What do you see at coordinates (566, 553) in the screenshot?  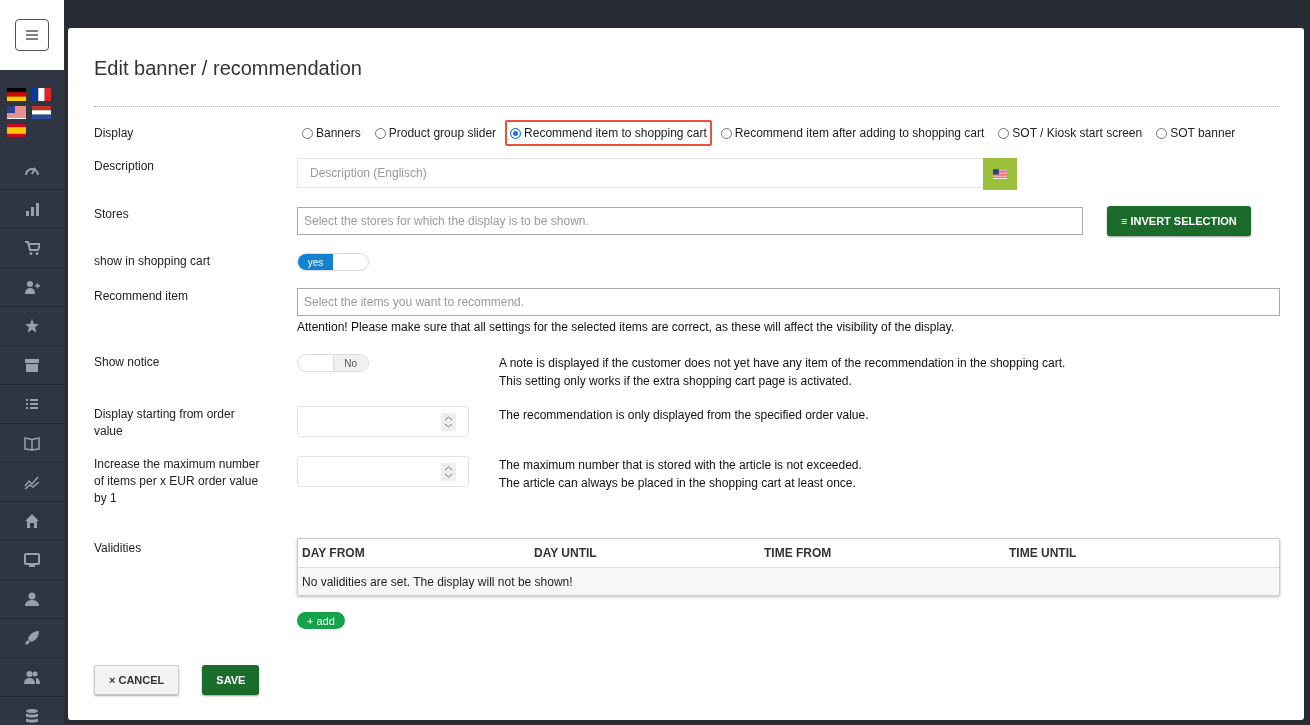 I see `column-header: DAY UNTIL` at bounding box center [566, 553].